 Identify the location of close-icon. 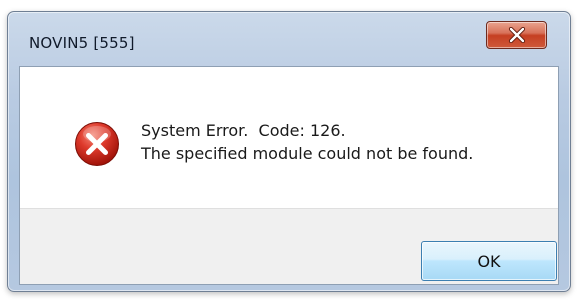
(516, 35).